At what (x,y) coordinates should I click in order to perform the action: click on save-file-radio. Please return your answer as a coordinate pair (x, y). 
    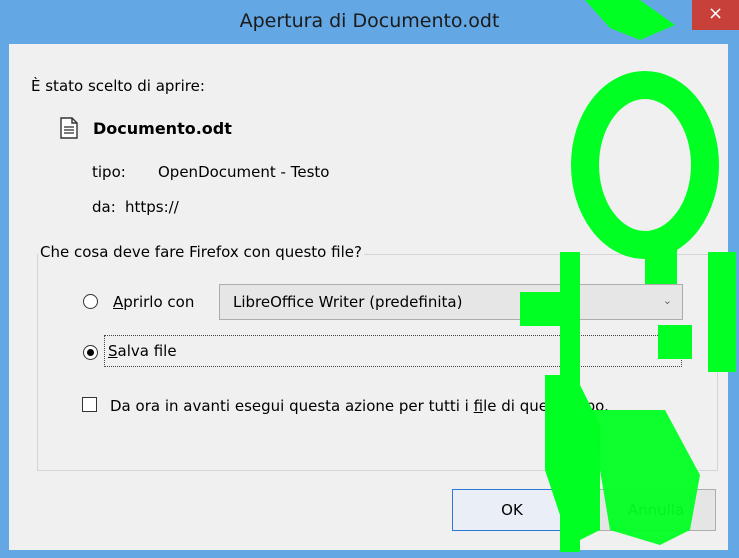
    Looking at the image, I should click on (90, 352).